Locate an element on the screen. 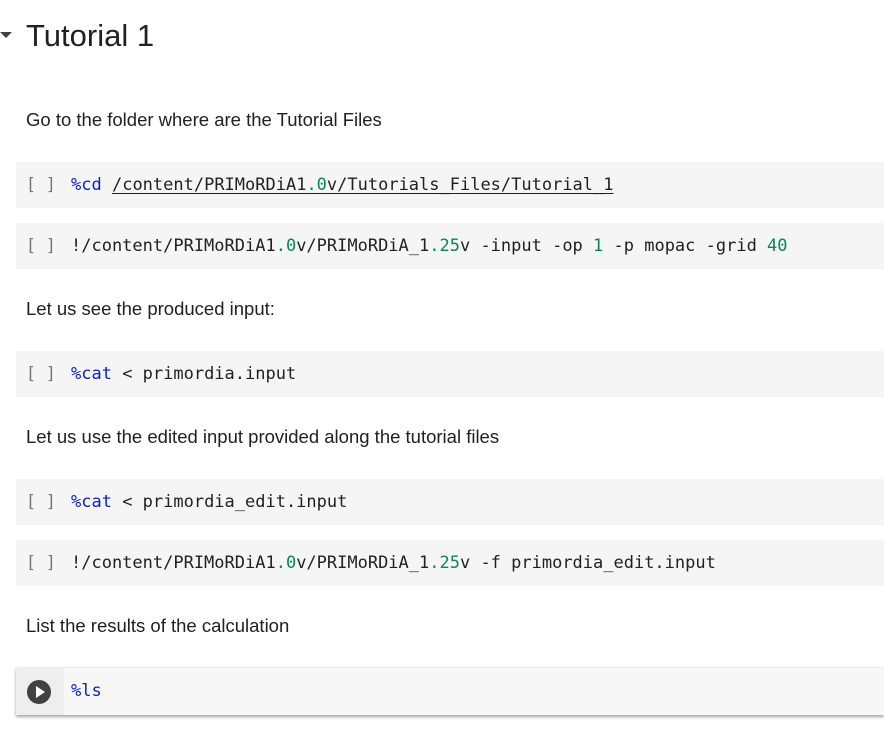 The width and height of the screenshot is (884, 733). text-cell-produced: Let us see the produced input: is located at coordinates (150, 309).